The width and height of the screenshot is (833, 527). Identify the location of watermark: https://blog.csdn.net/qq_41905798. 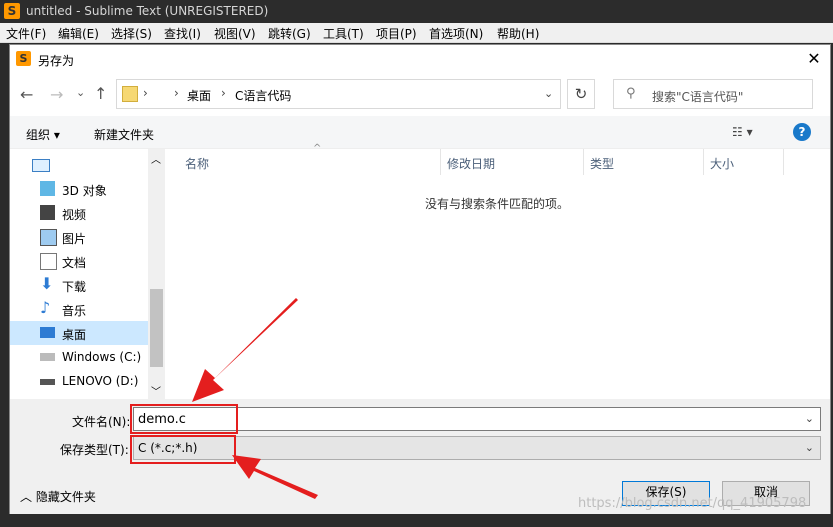
(692, 503).